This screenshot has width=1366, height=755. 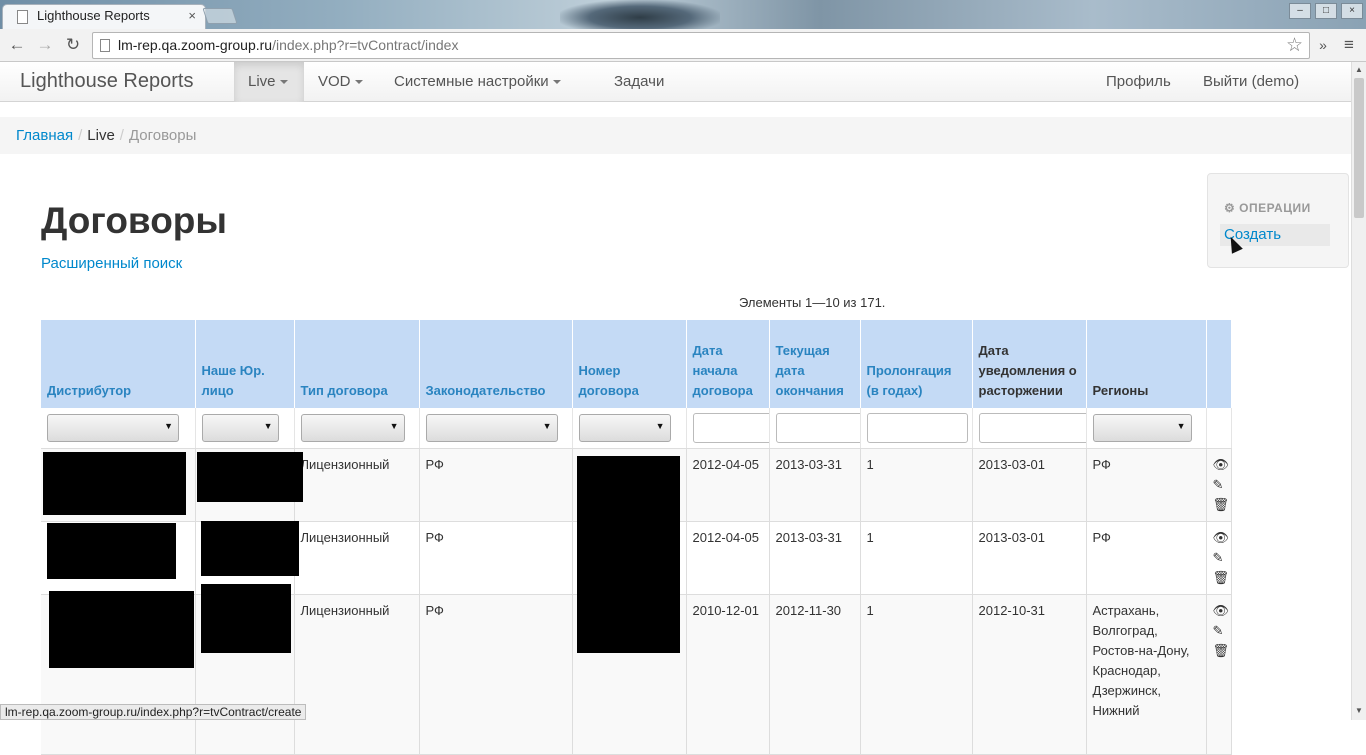 What do you see at coordinates (118, 364) in the screenshot?
I see `column-header-distributor: Дистрибутор` at bounding box center [118, 364].